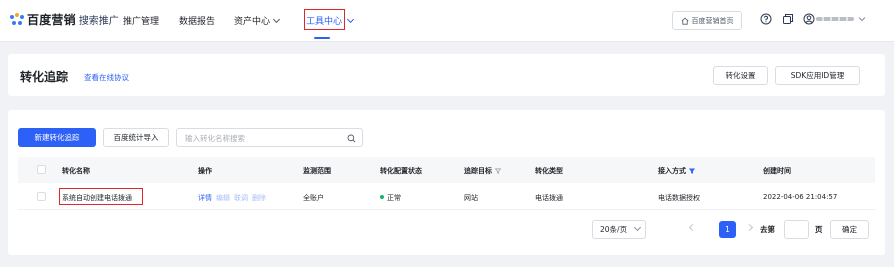 The image size is (894, 267). What do you see at coordinates (809, 19) in the screenshot?
I see `user-icon` at bounding box center [809, 19].